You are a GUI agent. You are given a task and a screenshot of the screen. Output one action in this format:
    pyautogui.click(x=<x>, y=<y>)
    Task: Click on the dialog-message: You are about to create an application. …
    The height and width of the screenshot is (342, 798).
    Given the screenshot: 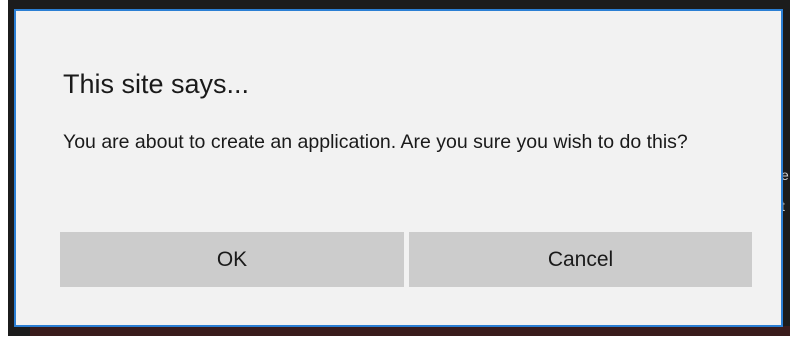 What is the action you would take?
    pyautogui.click(x=375, y=142)
    